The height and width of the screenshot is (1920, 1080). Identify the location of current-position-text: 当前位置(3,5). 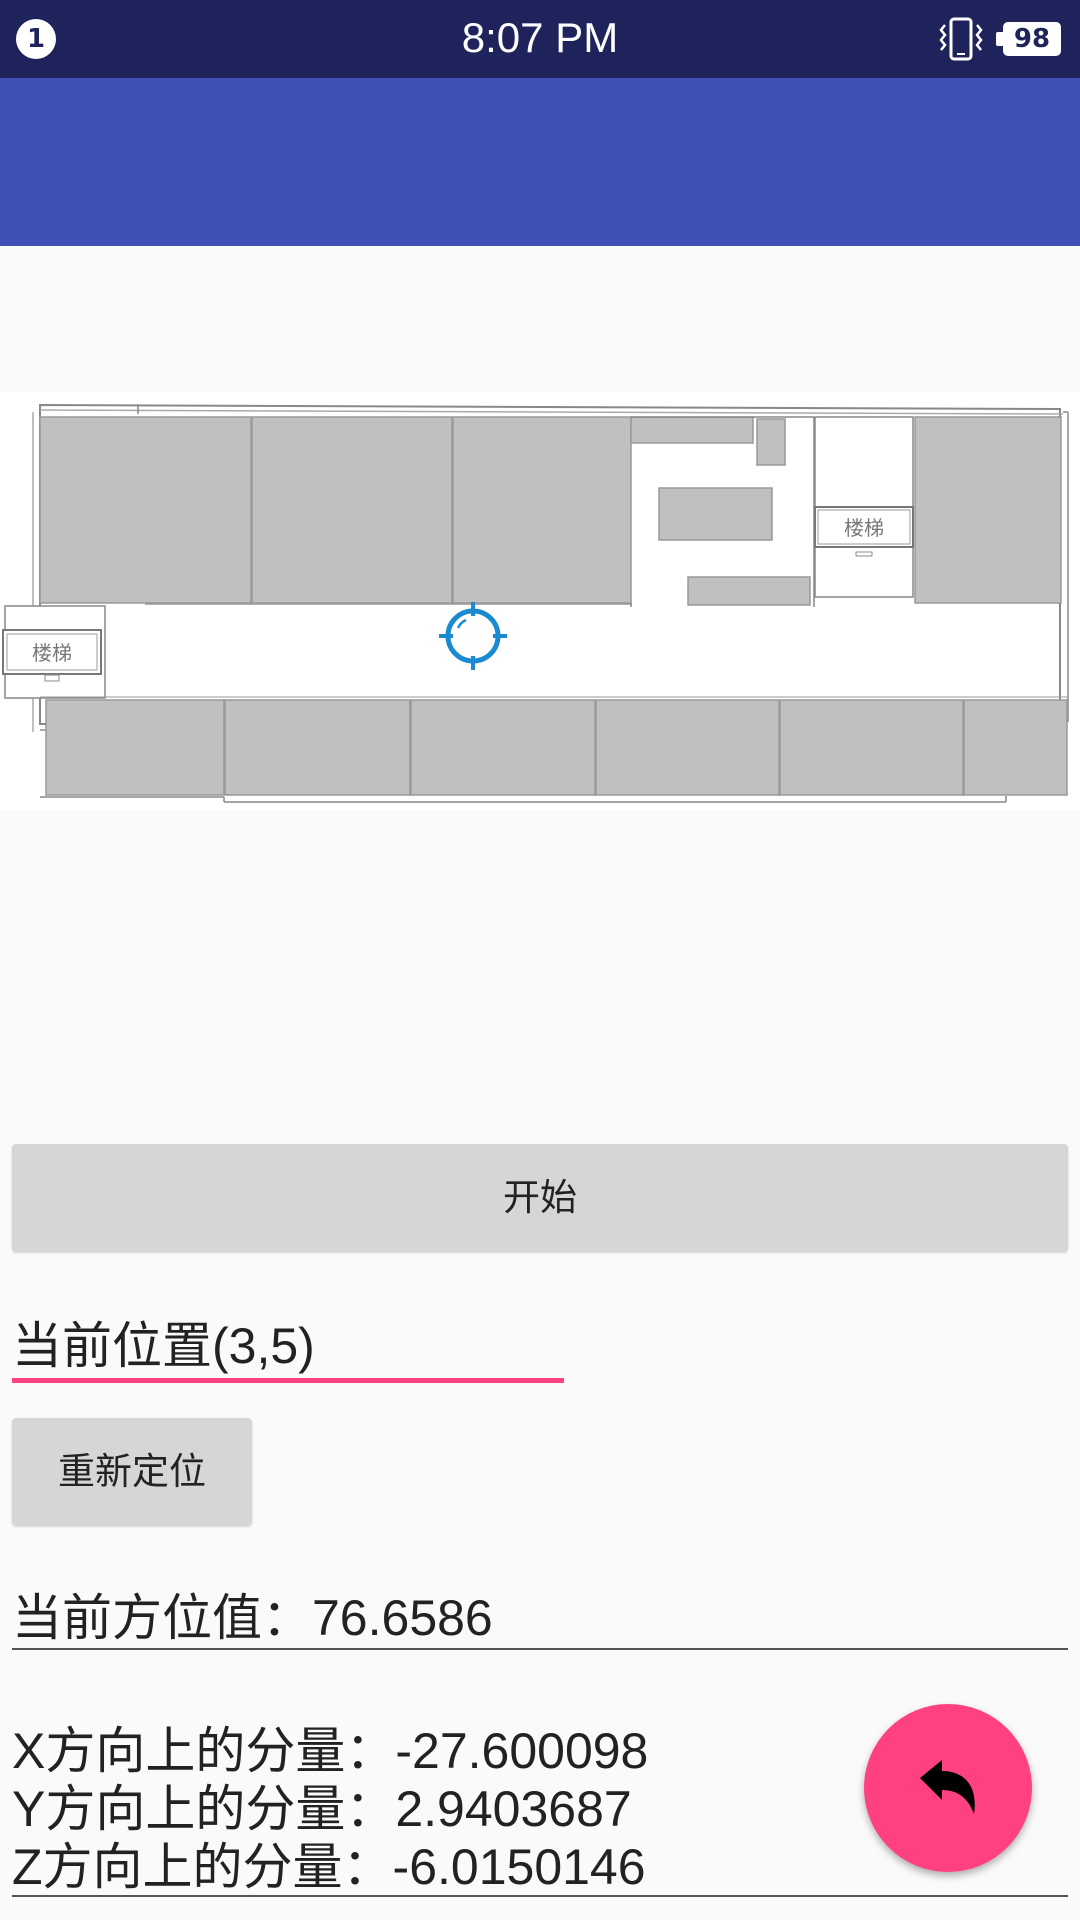
(163, 1346).